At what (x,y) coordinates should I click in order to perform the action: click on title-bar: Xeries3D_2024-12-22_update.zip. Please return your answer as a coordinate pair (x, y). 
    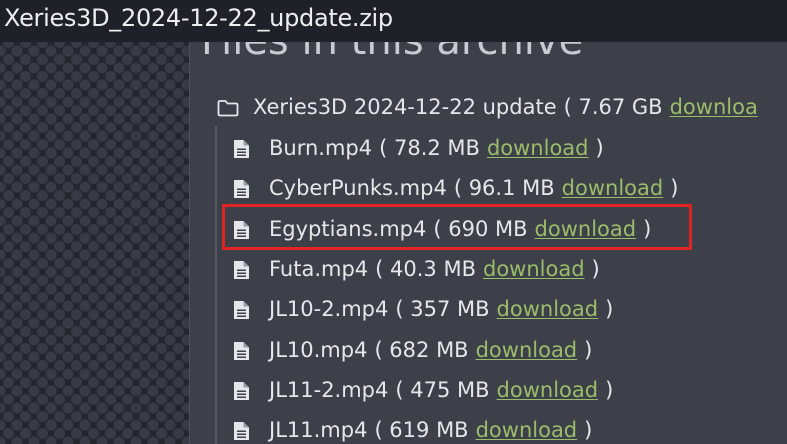
    Looking at the image, I should click on (393, 21).